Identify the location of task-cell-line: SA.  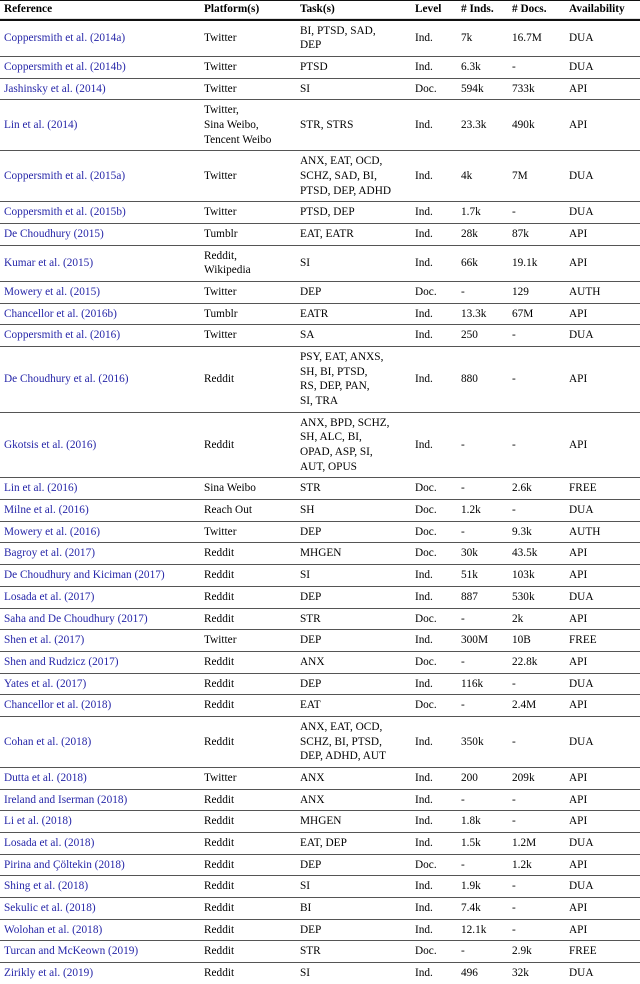
(307, 335).